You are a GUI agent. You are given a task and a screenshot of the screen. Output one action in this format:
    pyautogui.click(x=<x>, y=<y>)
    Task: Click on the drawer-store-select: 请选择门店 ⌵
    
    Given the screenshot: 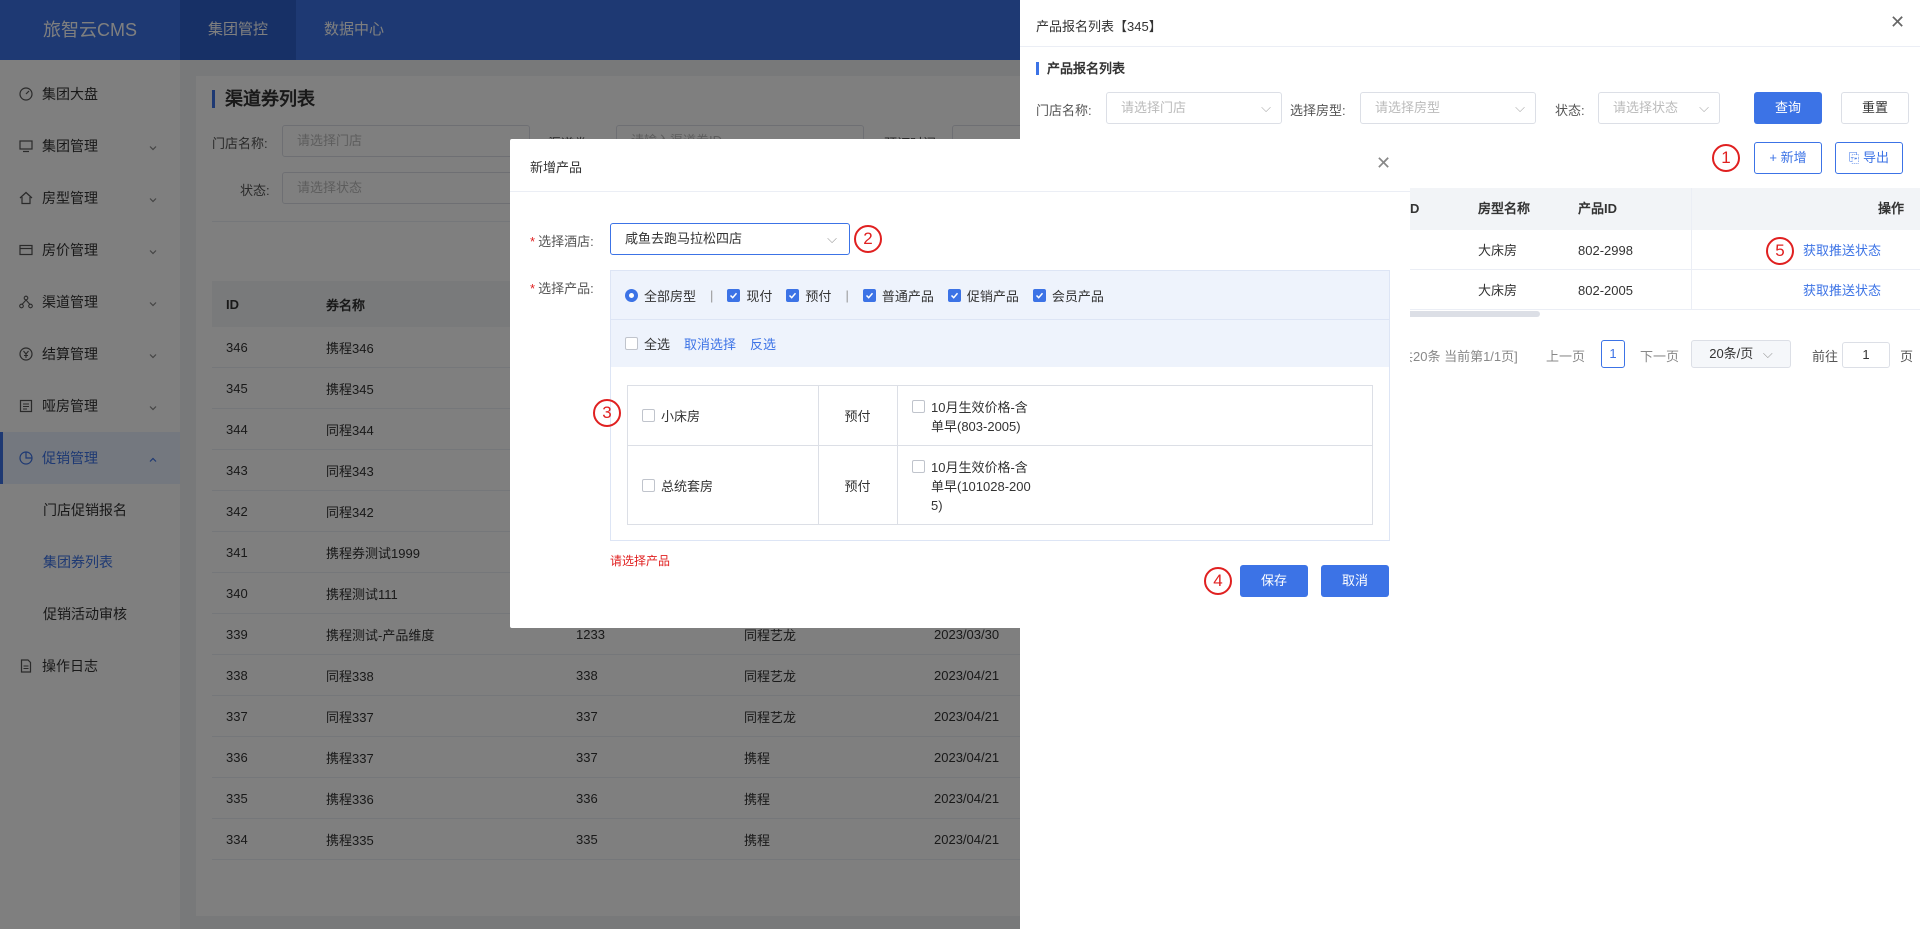 What is the action you would take?
    pyautogui.click(x=1194, y=108)
    